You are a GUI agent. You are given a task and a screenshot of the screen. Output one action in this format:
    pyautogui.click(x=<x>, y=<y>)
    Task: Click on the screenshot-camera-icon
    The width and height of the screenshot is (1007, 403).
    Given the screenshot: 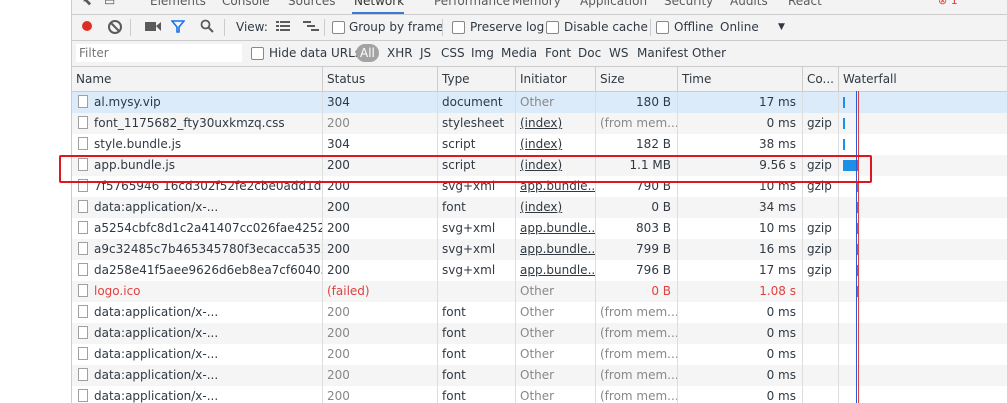 What is the action you would take?
    pyautogui.click(x=153, y=26)
    